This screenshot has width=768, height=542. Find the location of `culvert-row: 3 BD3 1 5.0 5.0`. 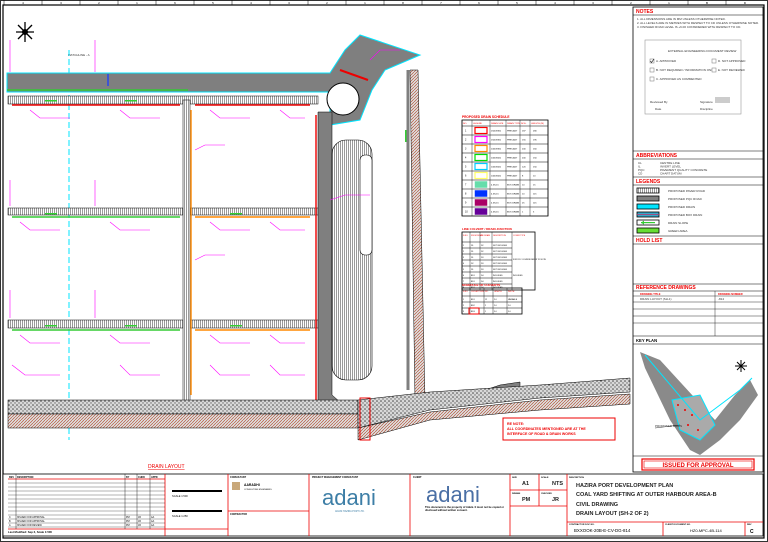

culvert-row: 3 BD3 1 5.0 5.0 is located at coordinates (487, 312).